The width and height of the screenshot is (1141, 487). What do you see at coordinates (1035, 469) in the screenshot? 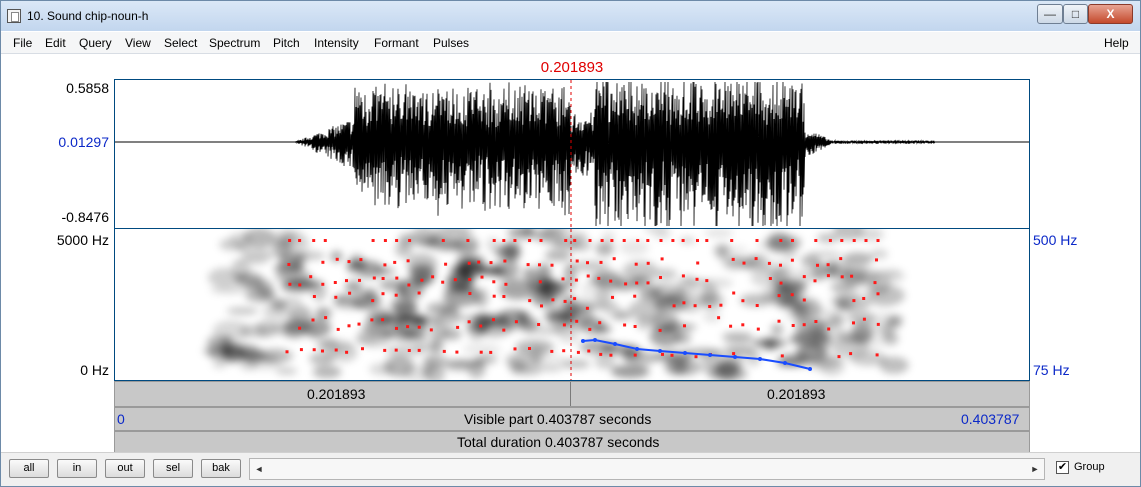
I see `scroll-right-arrow-icon: ►` at bounding box center [1035, 469].